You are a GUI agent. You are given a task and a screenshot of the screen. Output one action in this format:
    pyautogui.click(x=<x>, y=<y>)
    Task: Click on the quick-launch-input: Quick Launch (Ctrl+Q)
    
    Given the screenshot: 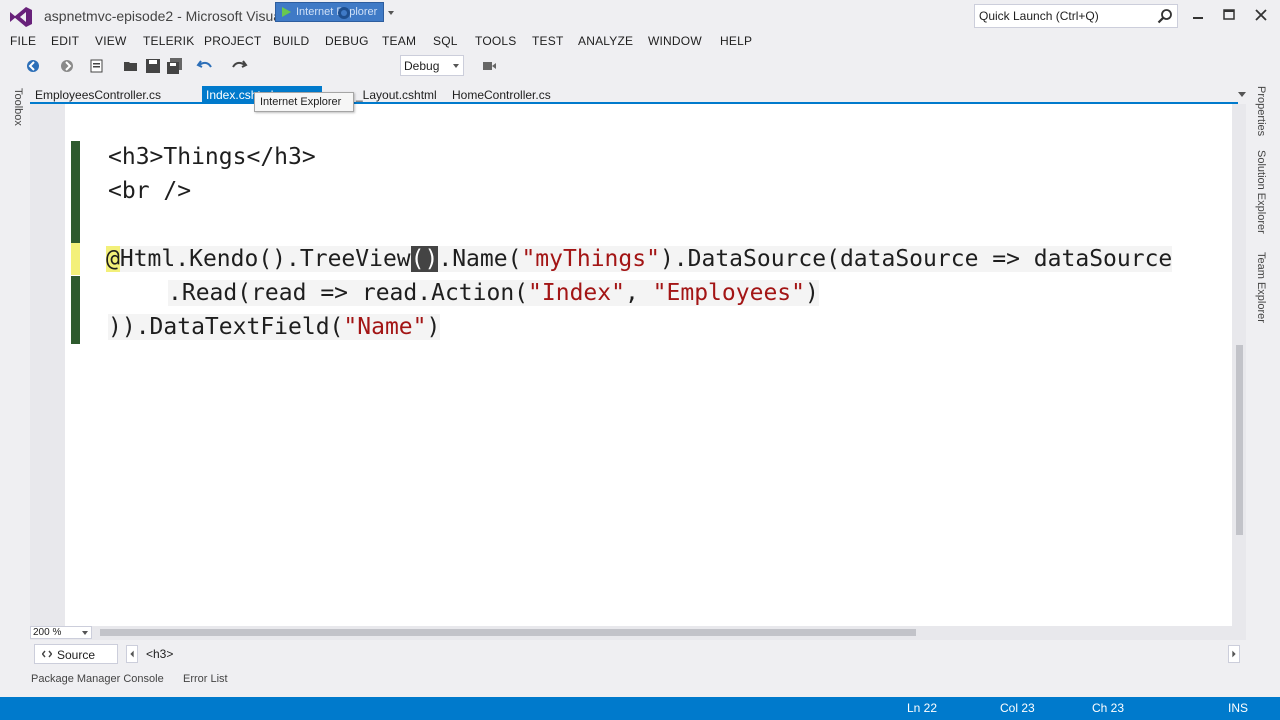 What is the action you would take?
    pyautogui.click(x=1076, y=16)
    